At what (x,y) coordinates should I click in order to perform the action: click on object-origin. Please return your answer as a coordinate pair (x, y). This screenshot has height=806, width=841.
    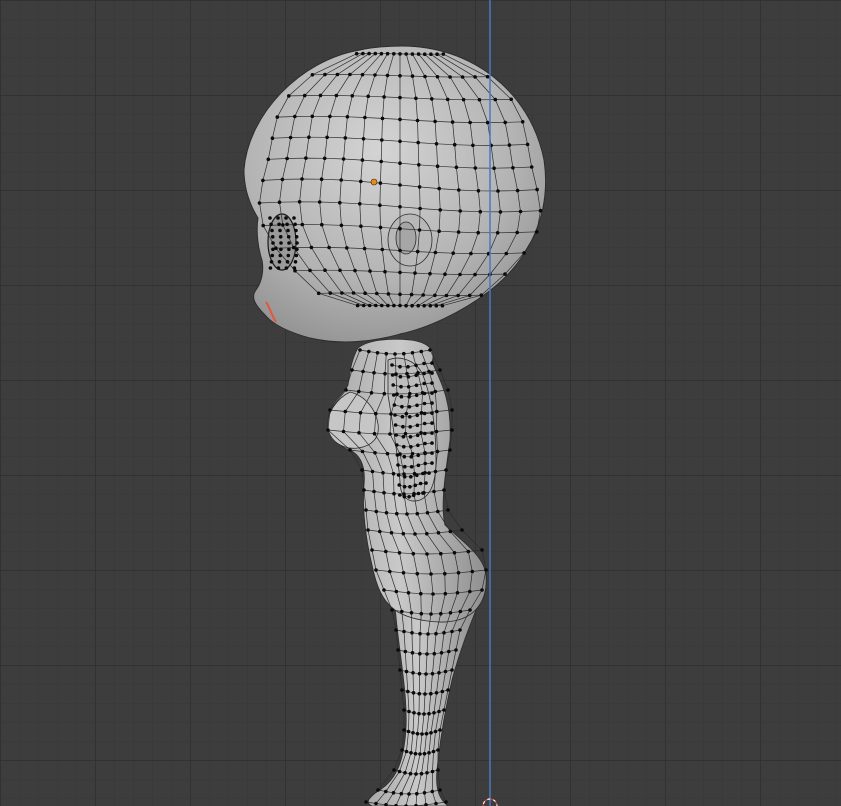
    Looking at the image, I should click on (374, 182).